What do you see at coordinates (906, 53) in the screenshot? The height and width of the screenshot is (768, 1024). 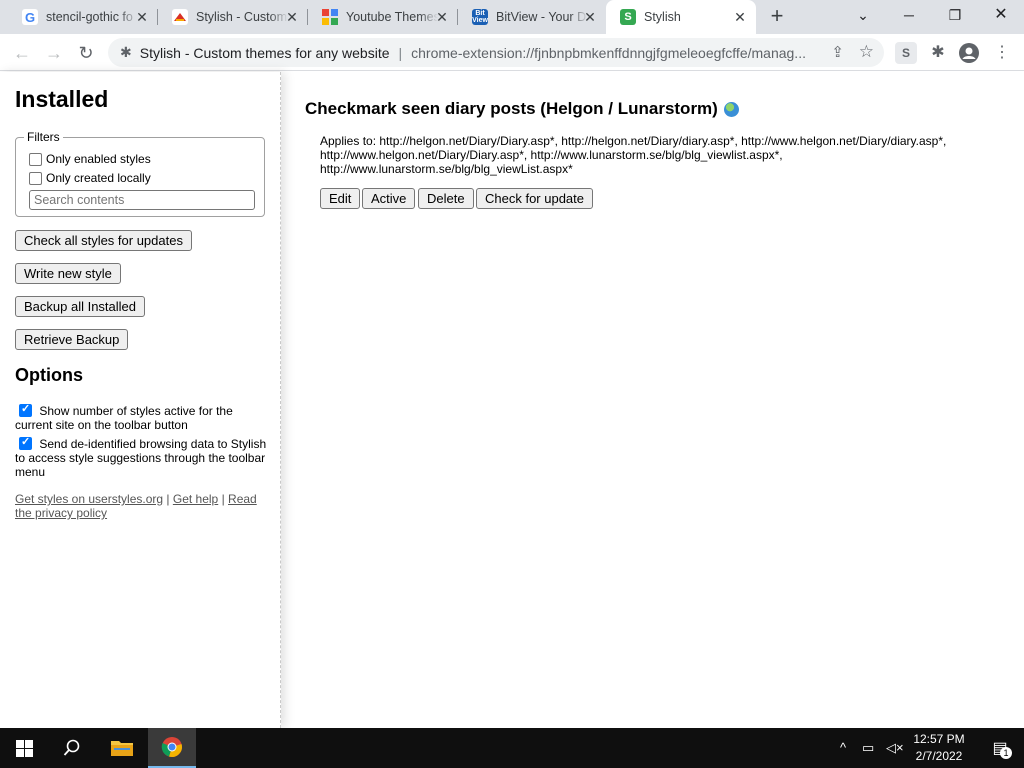 I see `stylish-extension-icon: S` at bounding box center [906, 53].